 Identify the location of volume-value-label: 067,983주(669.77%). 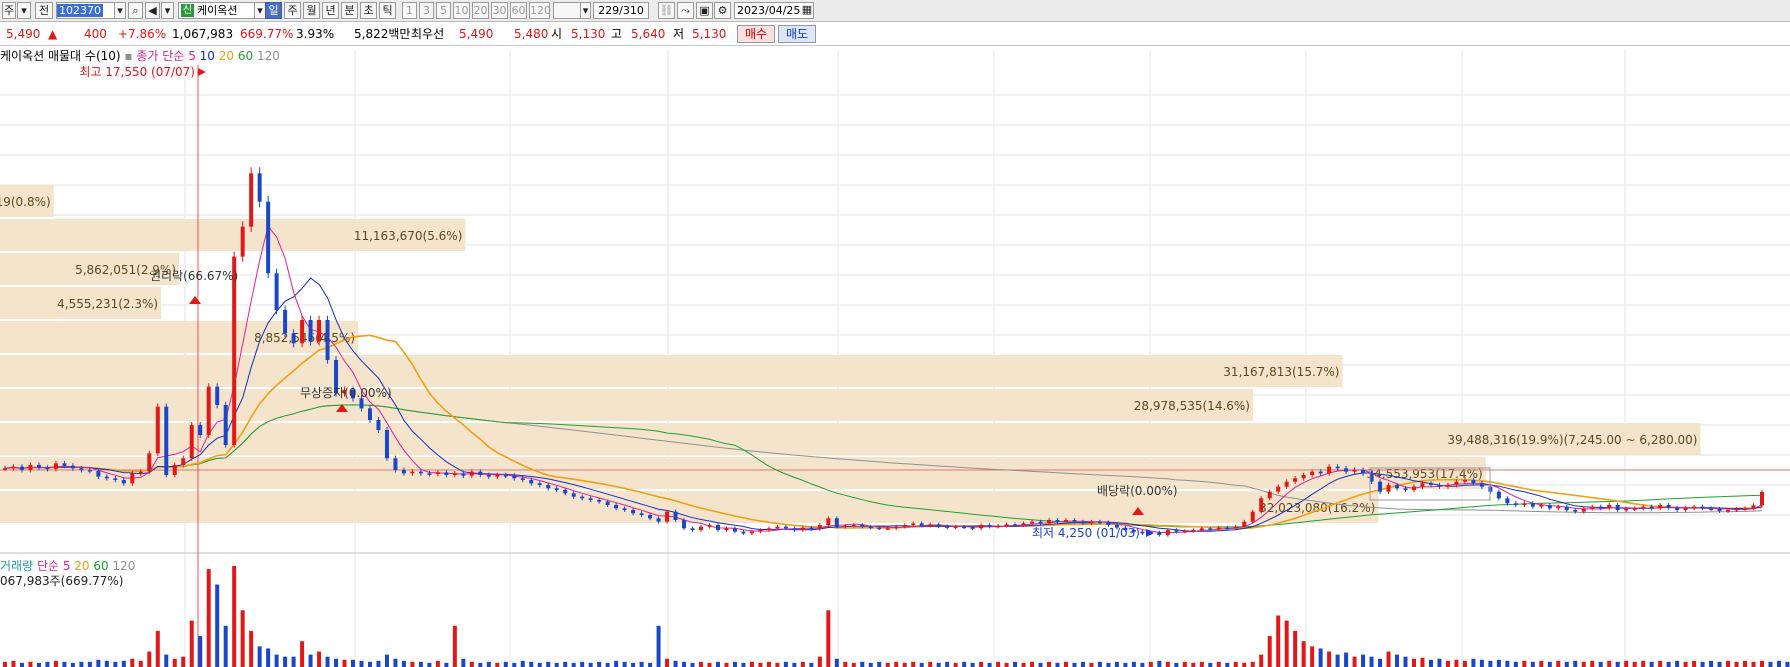
(61, 581).